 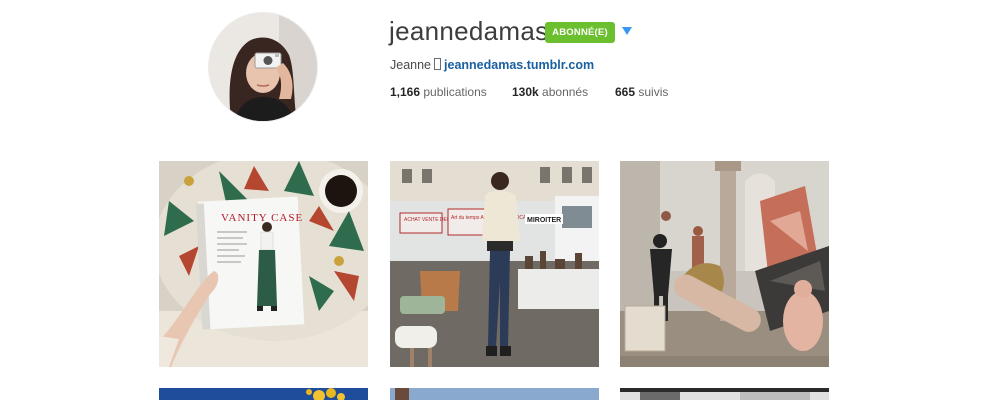 I want to click on post-thumbnail-statues, so click(x=724, y=264).